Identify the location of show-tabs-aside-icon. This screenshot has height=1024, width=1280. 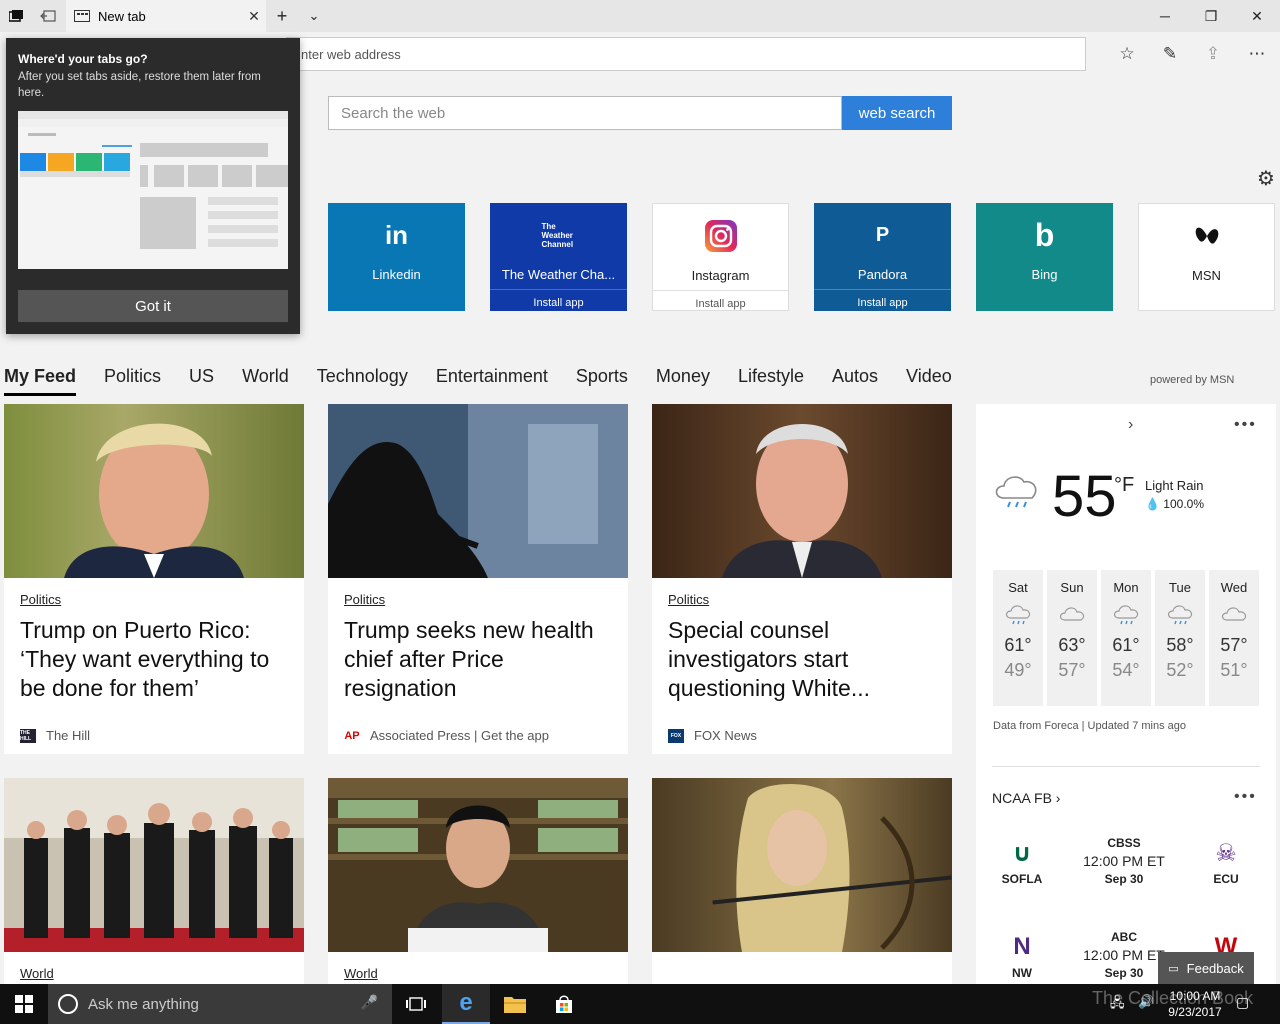
(48, 16).